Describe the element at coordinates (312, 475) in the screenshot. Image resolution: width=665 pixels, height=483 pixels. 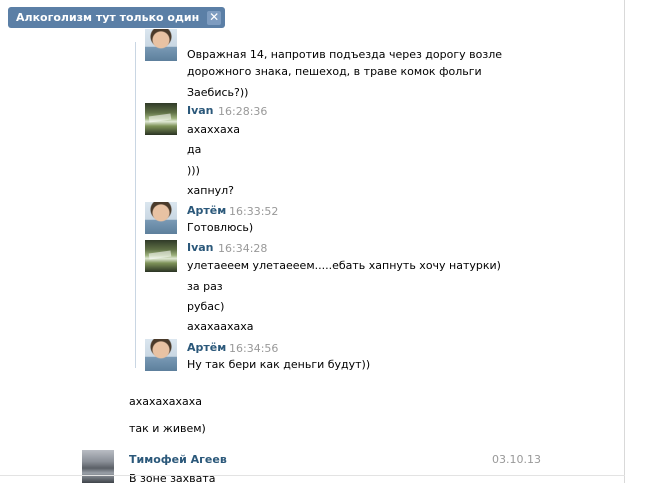
I see `divider` at that location.